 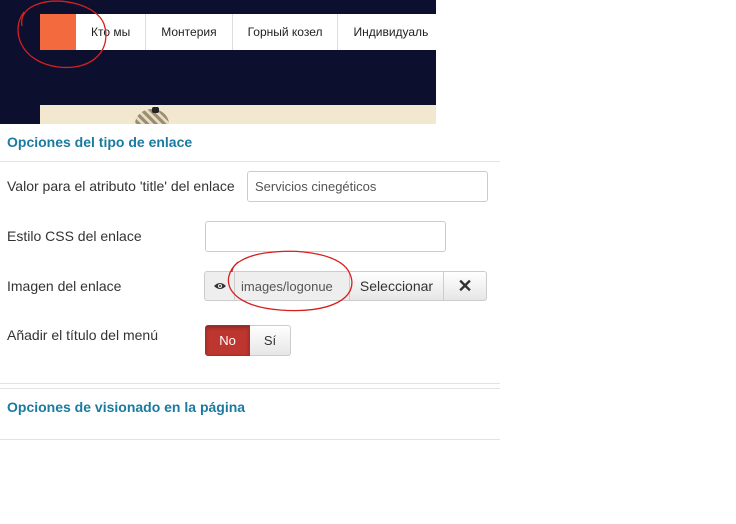 I want to click on section-title-link-type: Opciones del tipo de enlace, so click(x=100, y=142).